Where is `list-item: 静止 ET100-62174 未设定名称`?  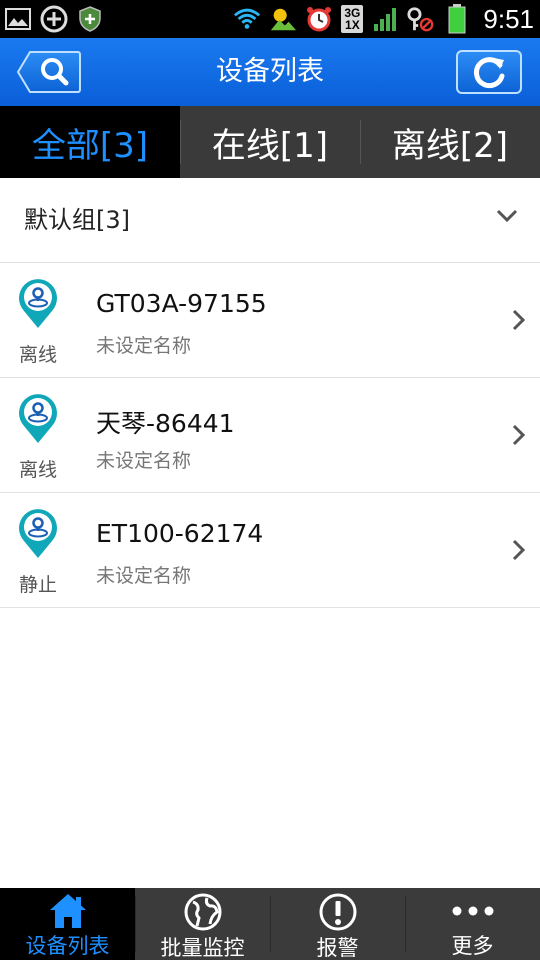 list-item: 静止 ET100-62174 未设定名称 is located at coordinates (270, 550).